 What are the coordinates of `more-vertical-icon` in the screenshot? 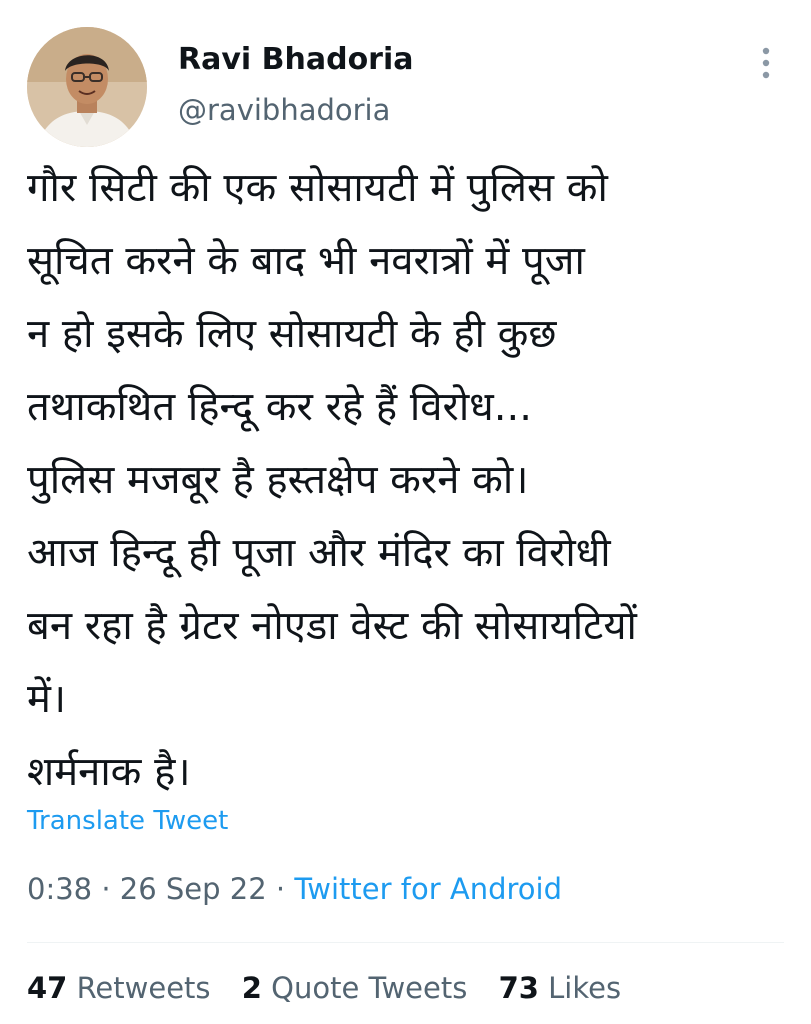 It's located at (766, 63).